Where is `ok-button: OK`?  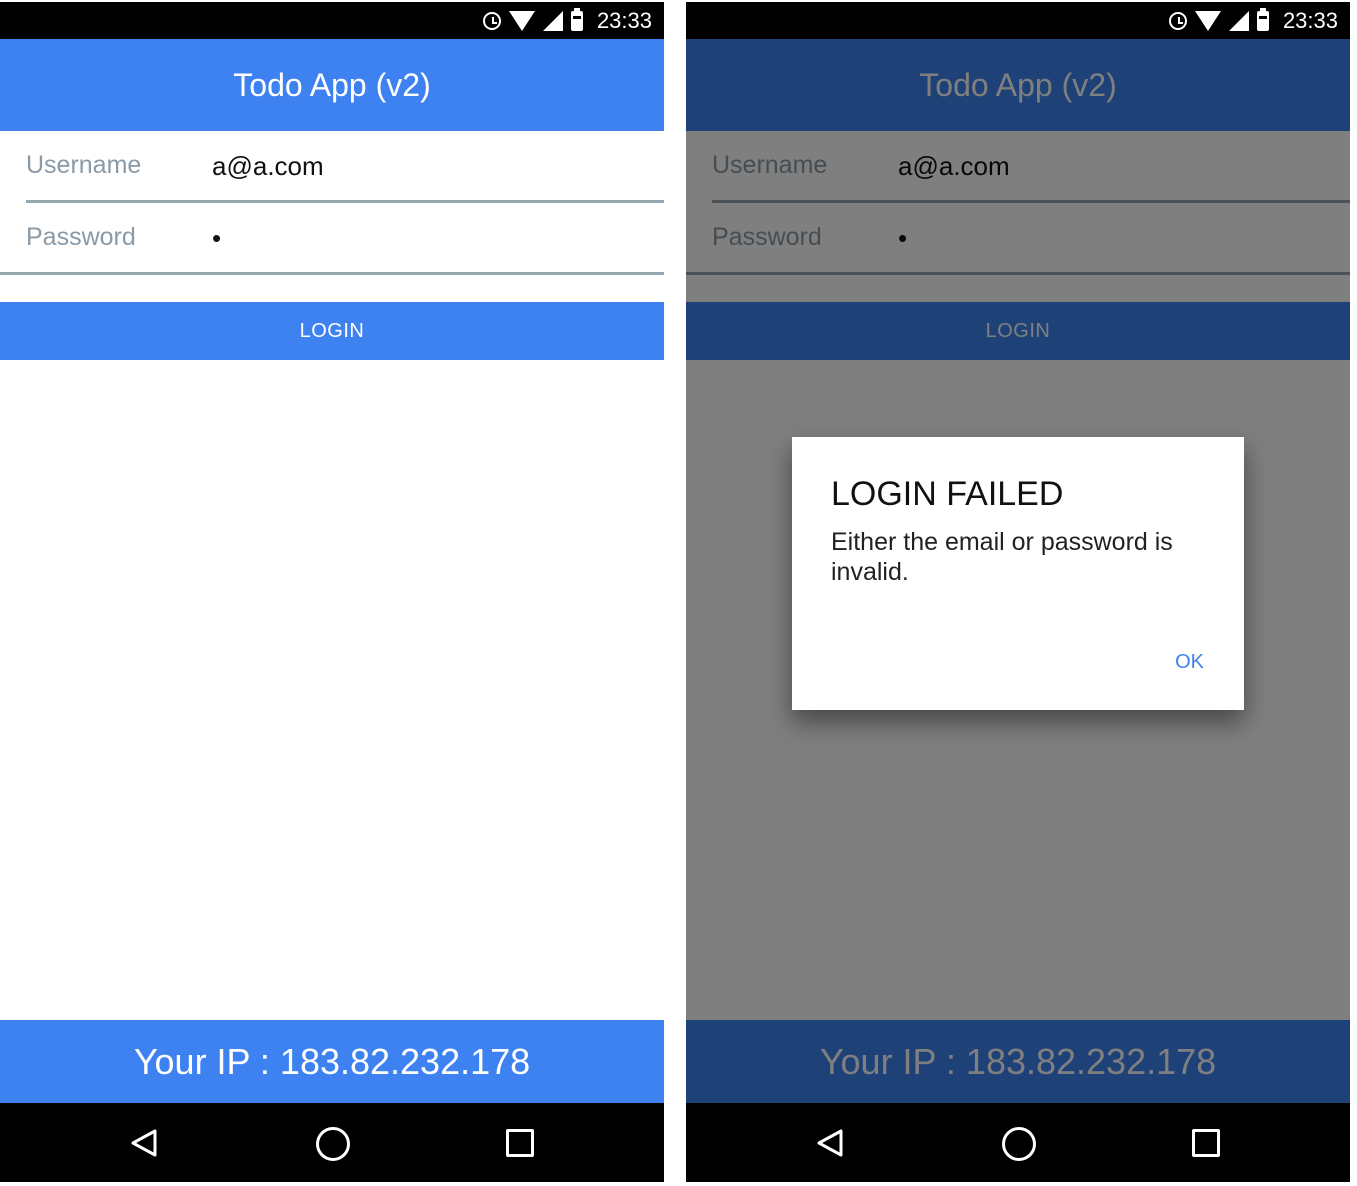
ok-button: OK is located at coordinates (1189, 662).